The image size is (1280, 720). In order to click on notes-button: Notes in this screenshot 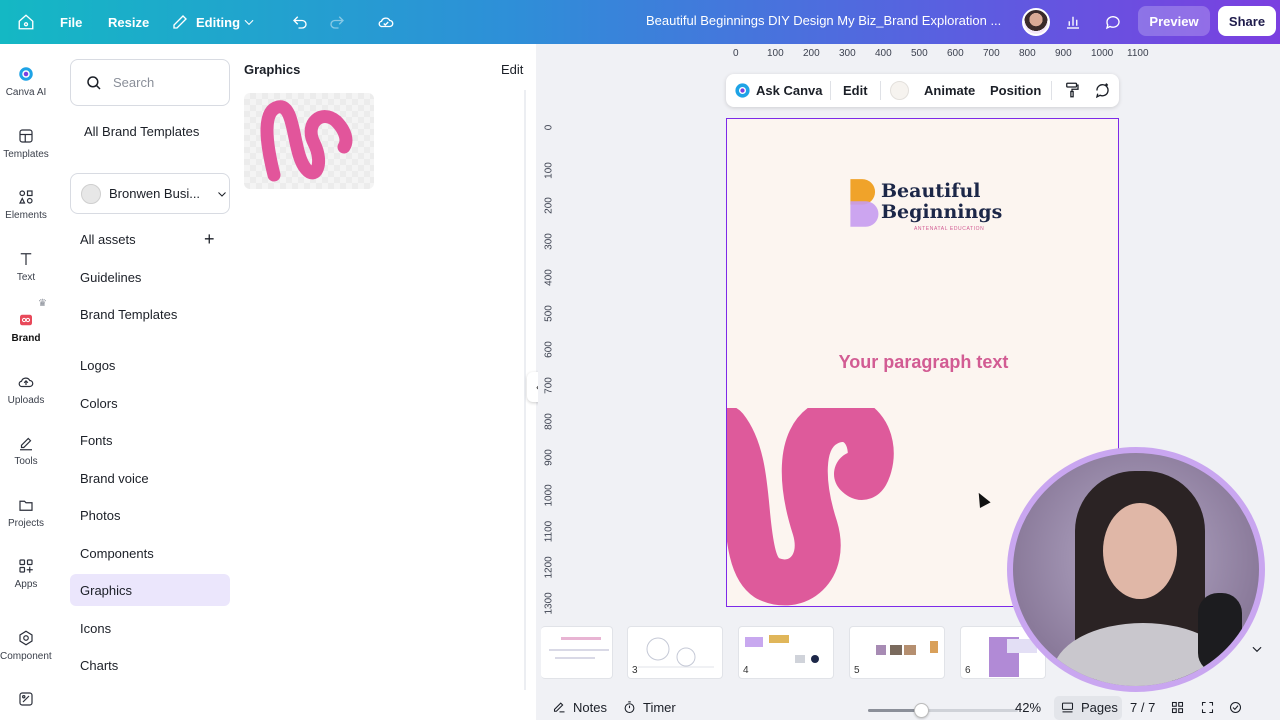, I will do `click(579, 707)`.